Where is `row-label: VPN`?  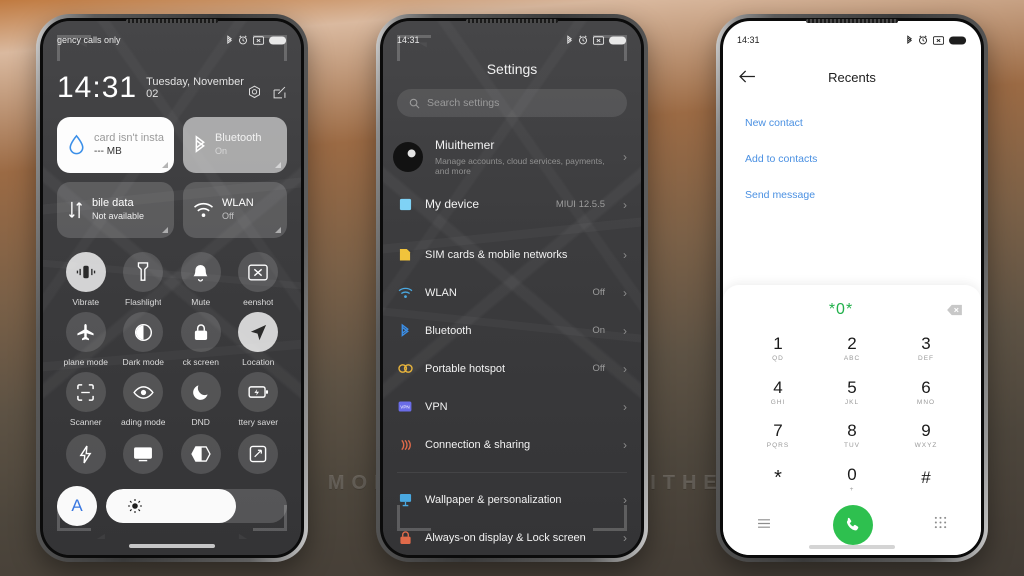 row-label: VPN is located at coordinates (436, 406).